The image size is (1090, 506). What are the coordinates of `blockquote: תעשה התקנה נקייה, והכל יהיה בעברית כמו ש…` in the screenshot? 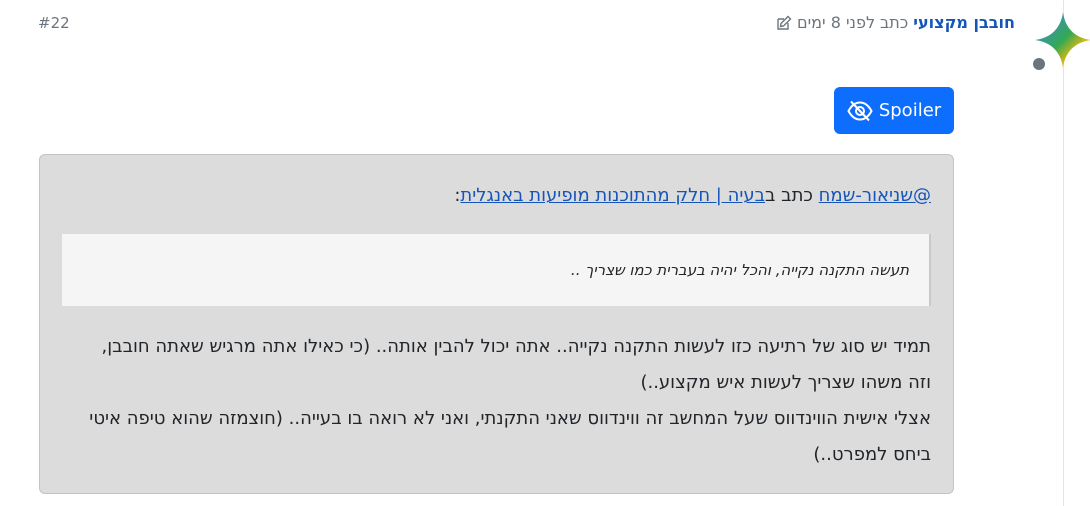 It's located at (496, 270).